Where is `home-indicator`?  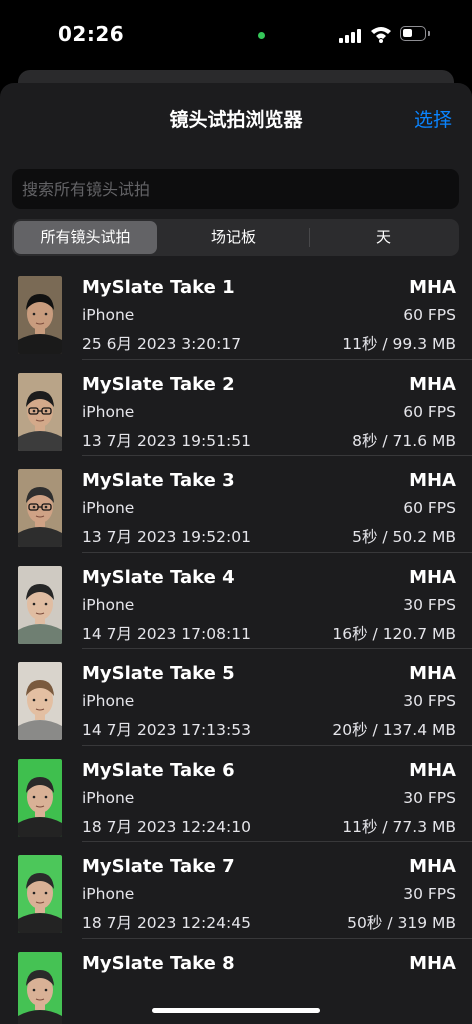 home-indicator is located at coordinates (236, 1010).